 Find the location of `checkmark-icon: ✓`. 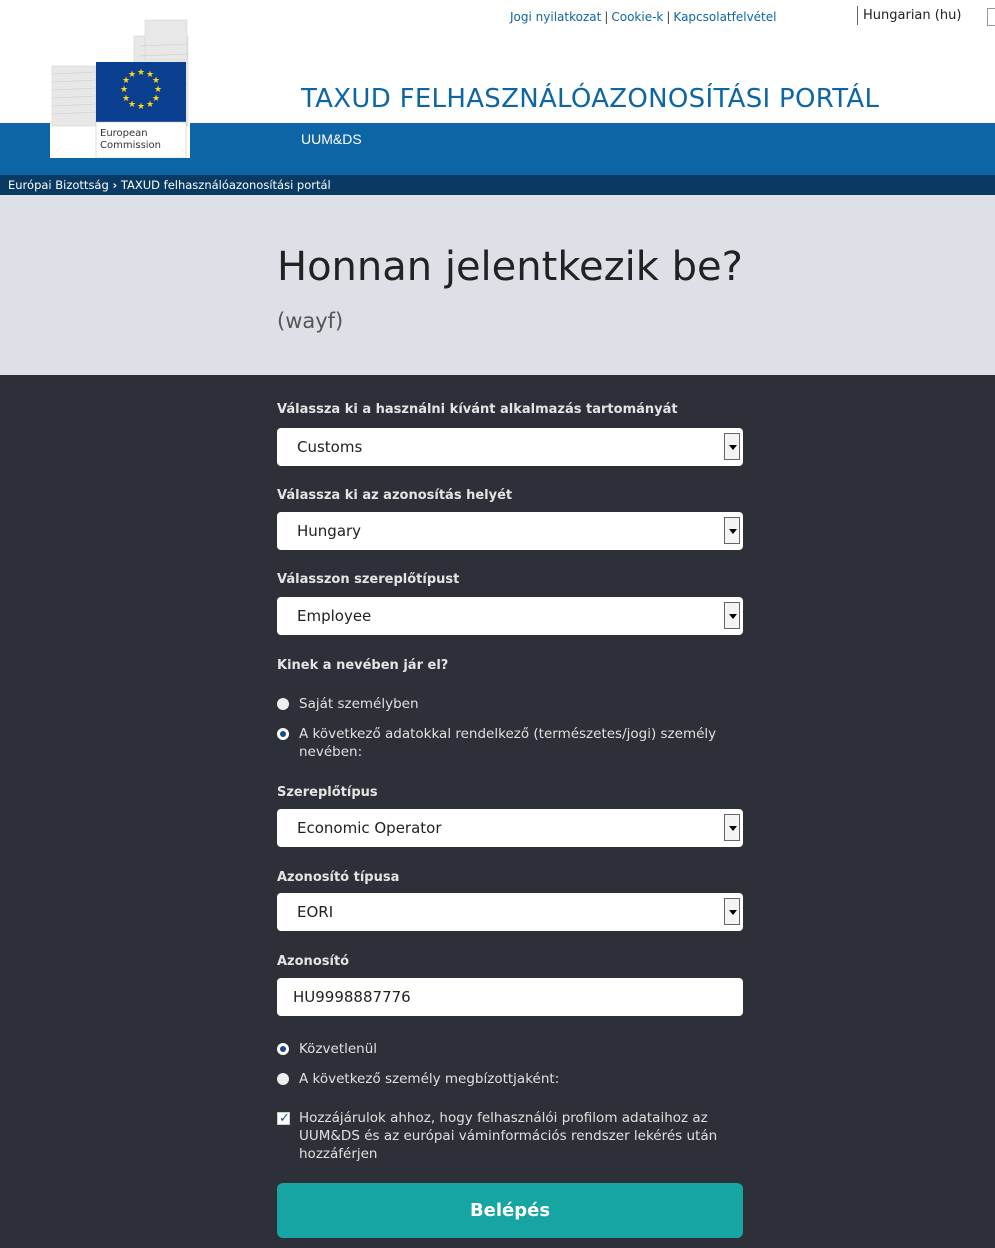

checkmark-icon: ✓ is located at coordinates (284, 1118).